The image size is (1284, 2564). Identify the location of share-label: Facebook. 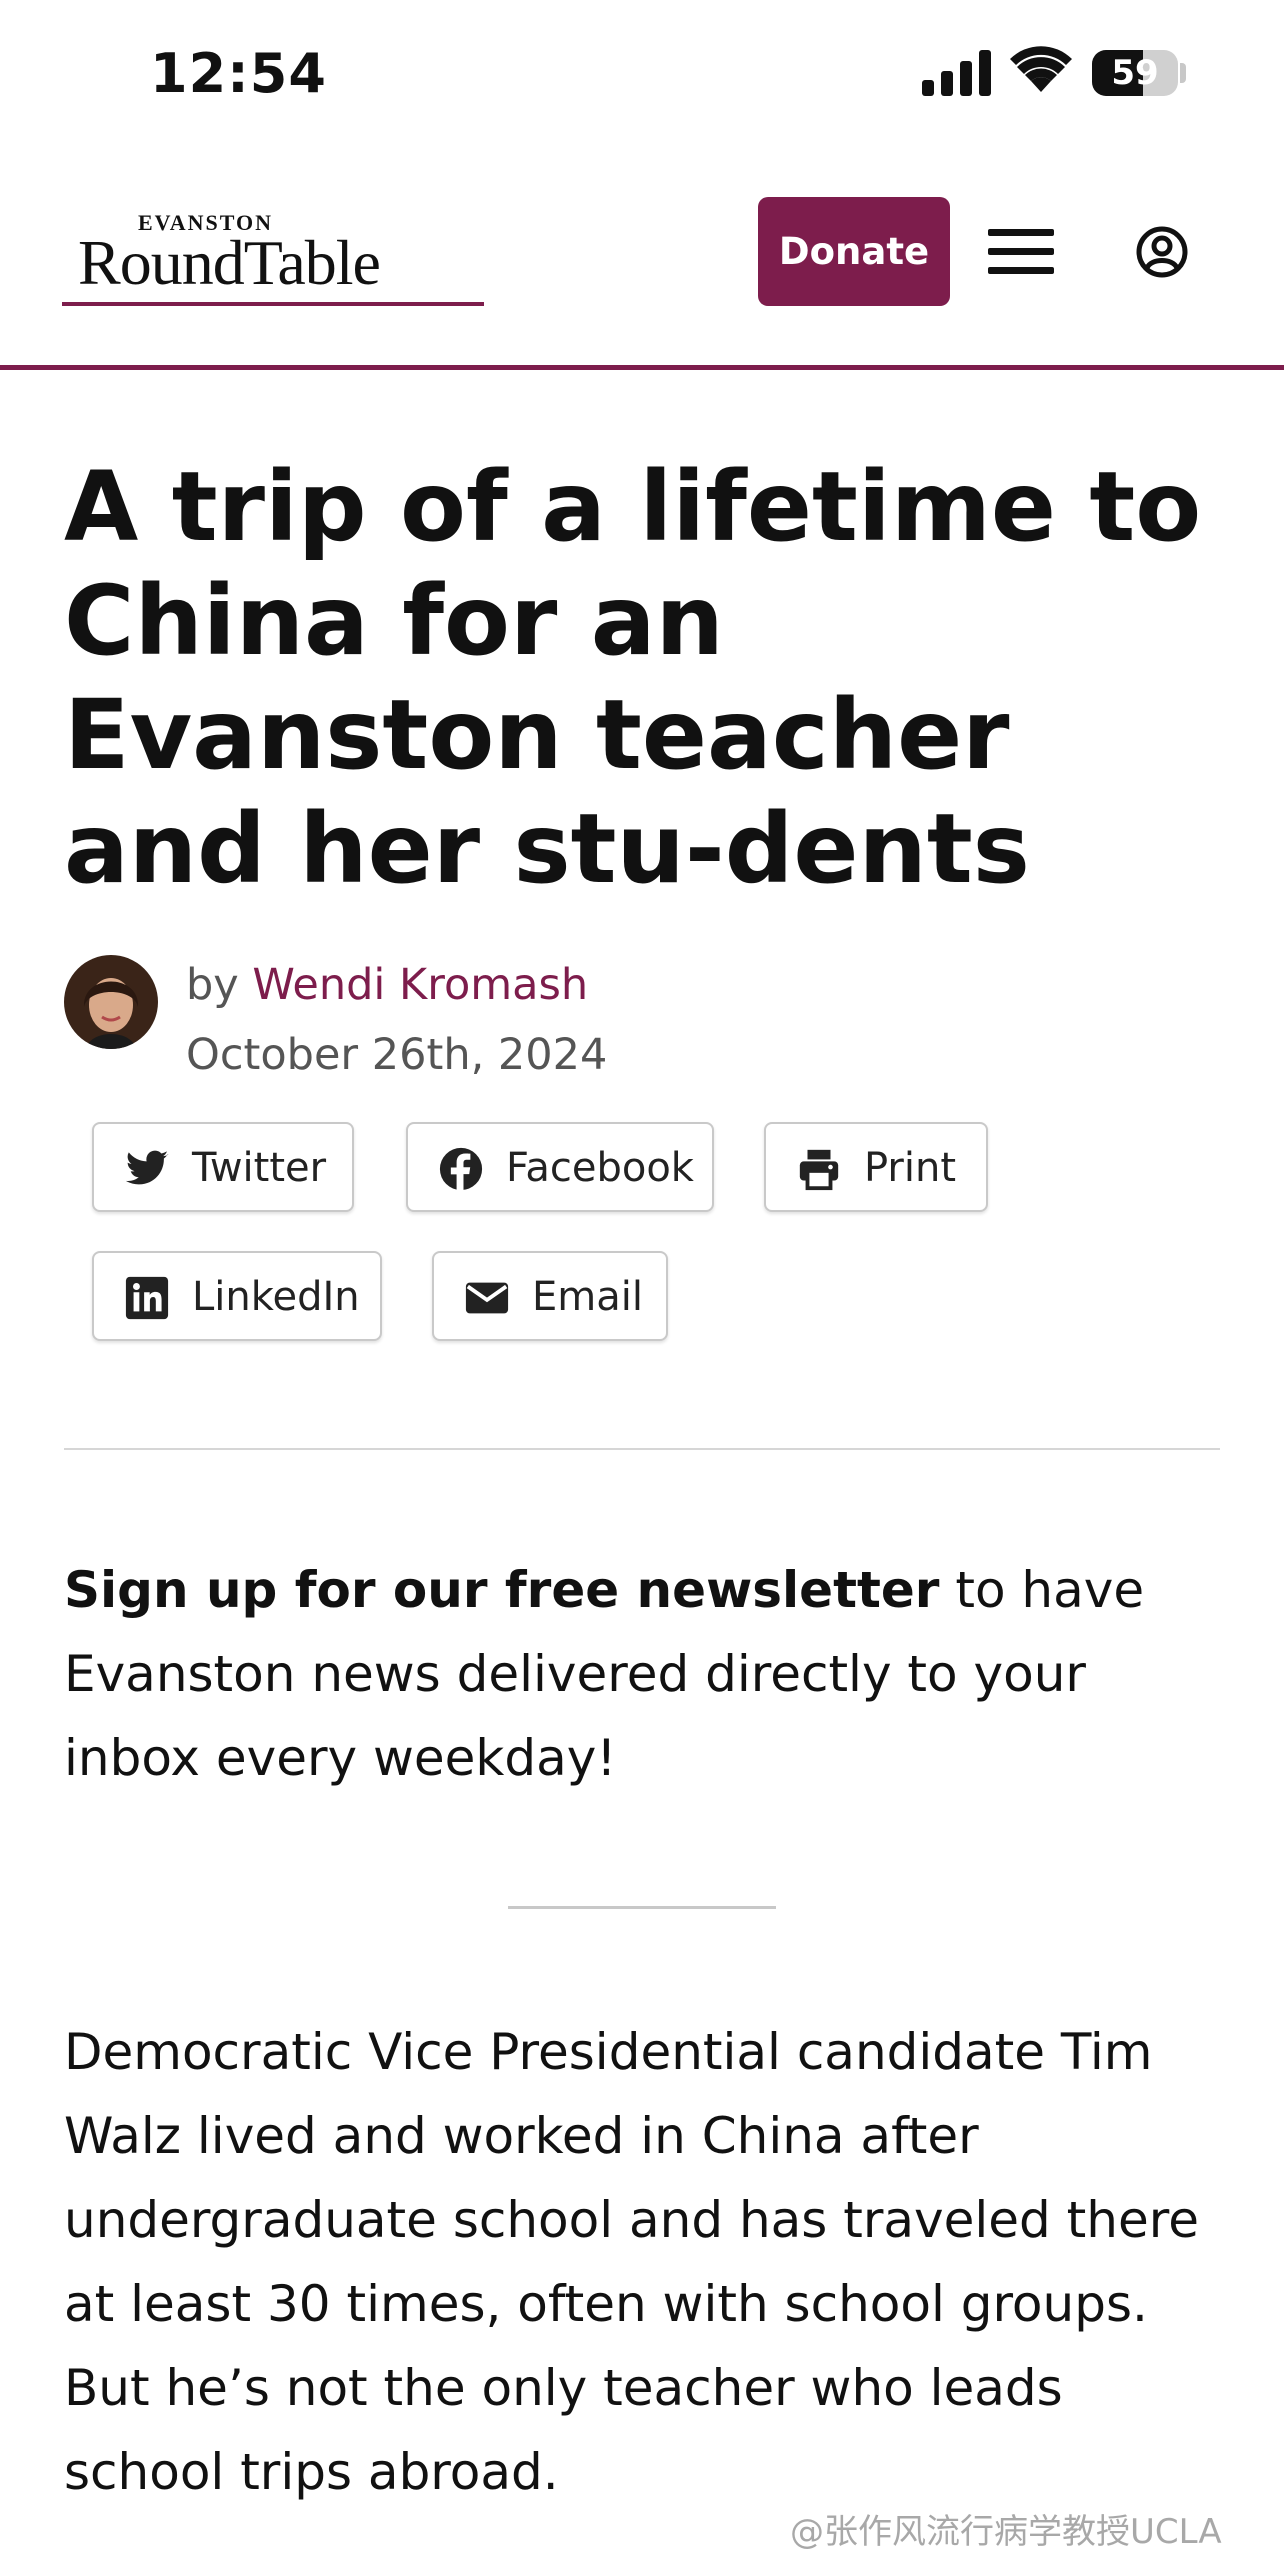
(600, 1168).